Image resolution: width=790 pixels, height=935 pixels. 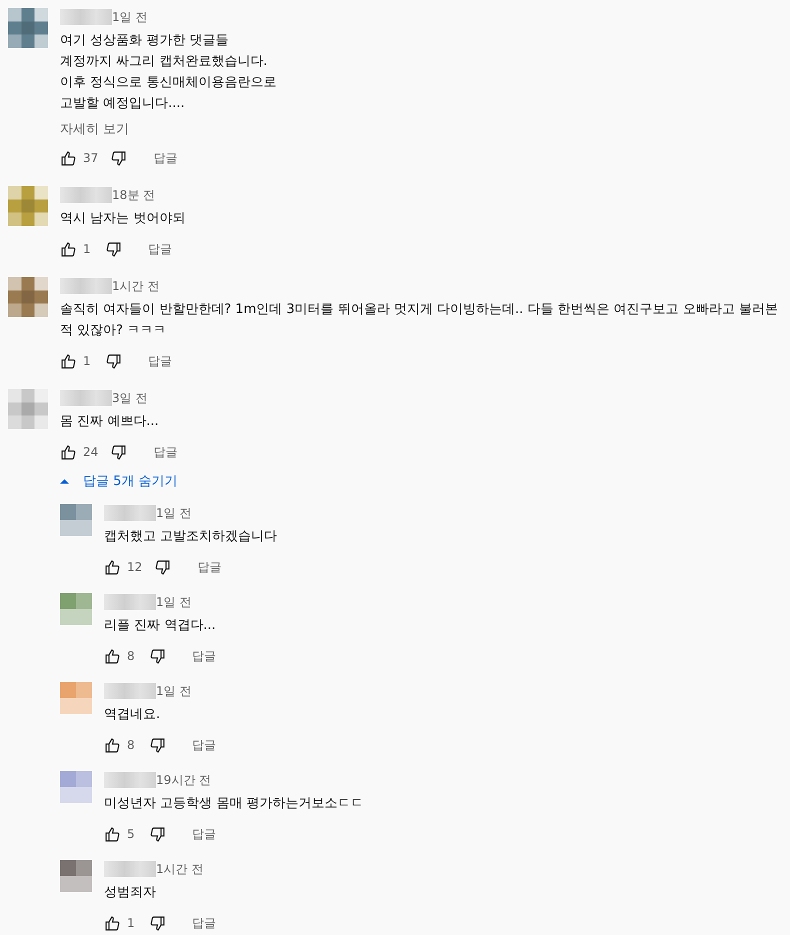 I want to click on read-more-link: 자세히 보기, so click(x=95, y=129).